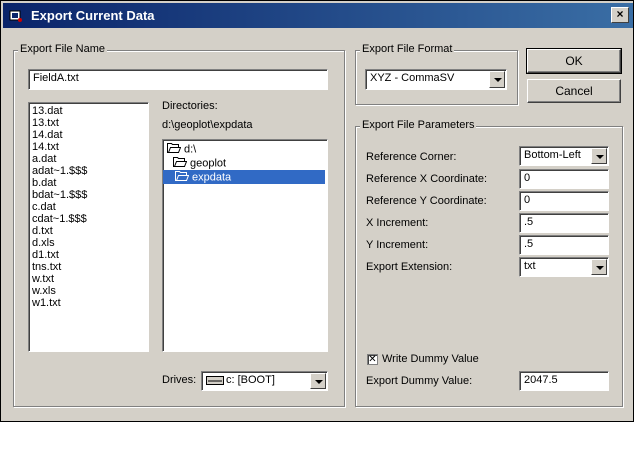 The width and height of the screenshot is (636, 451). What do you see at coordinates (530, 266) in the screenshot?
I see `export-extension-value: txt` at bounding box center [530, 266].